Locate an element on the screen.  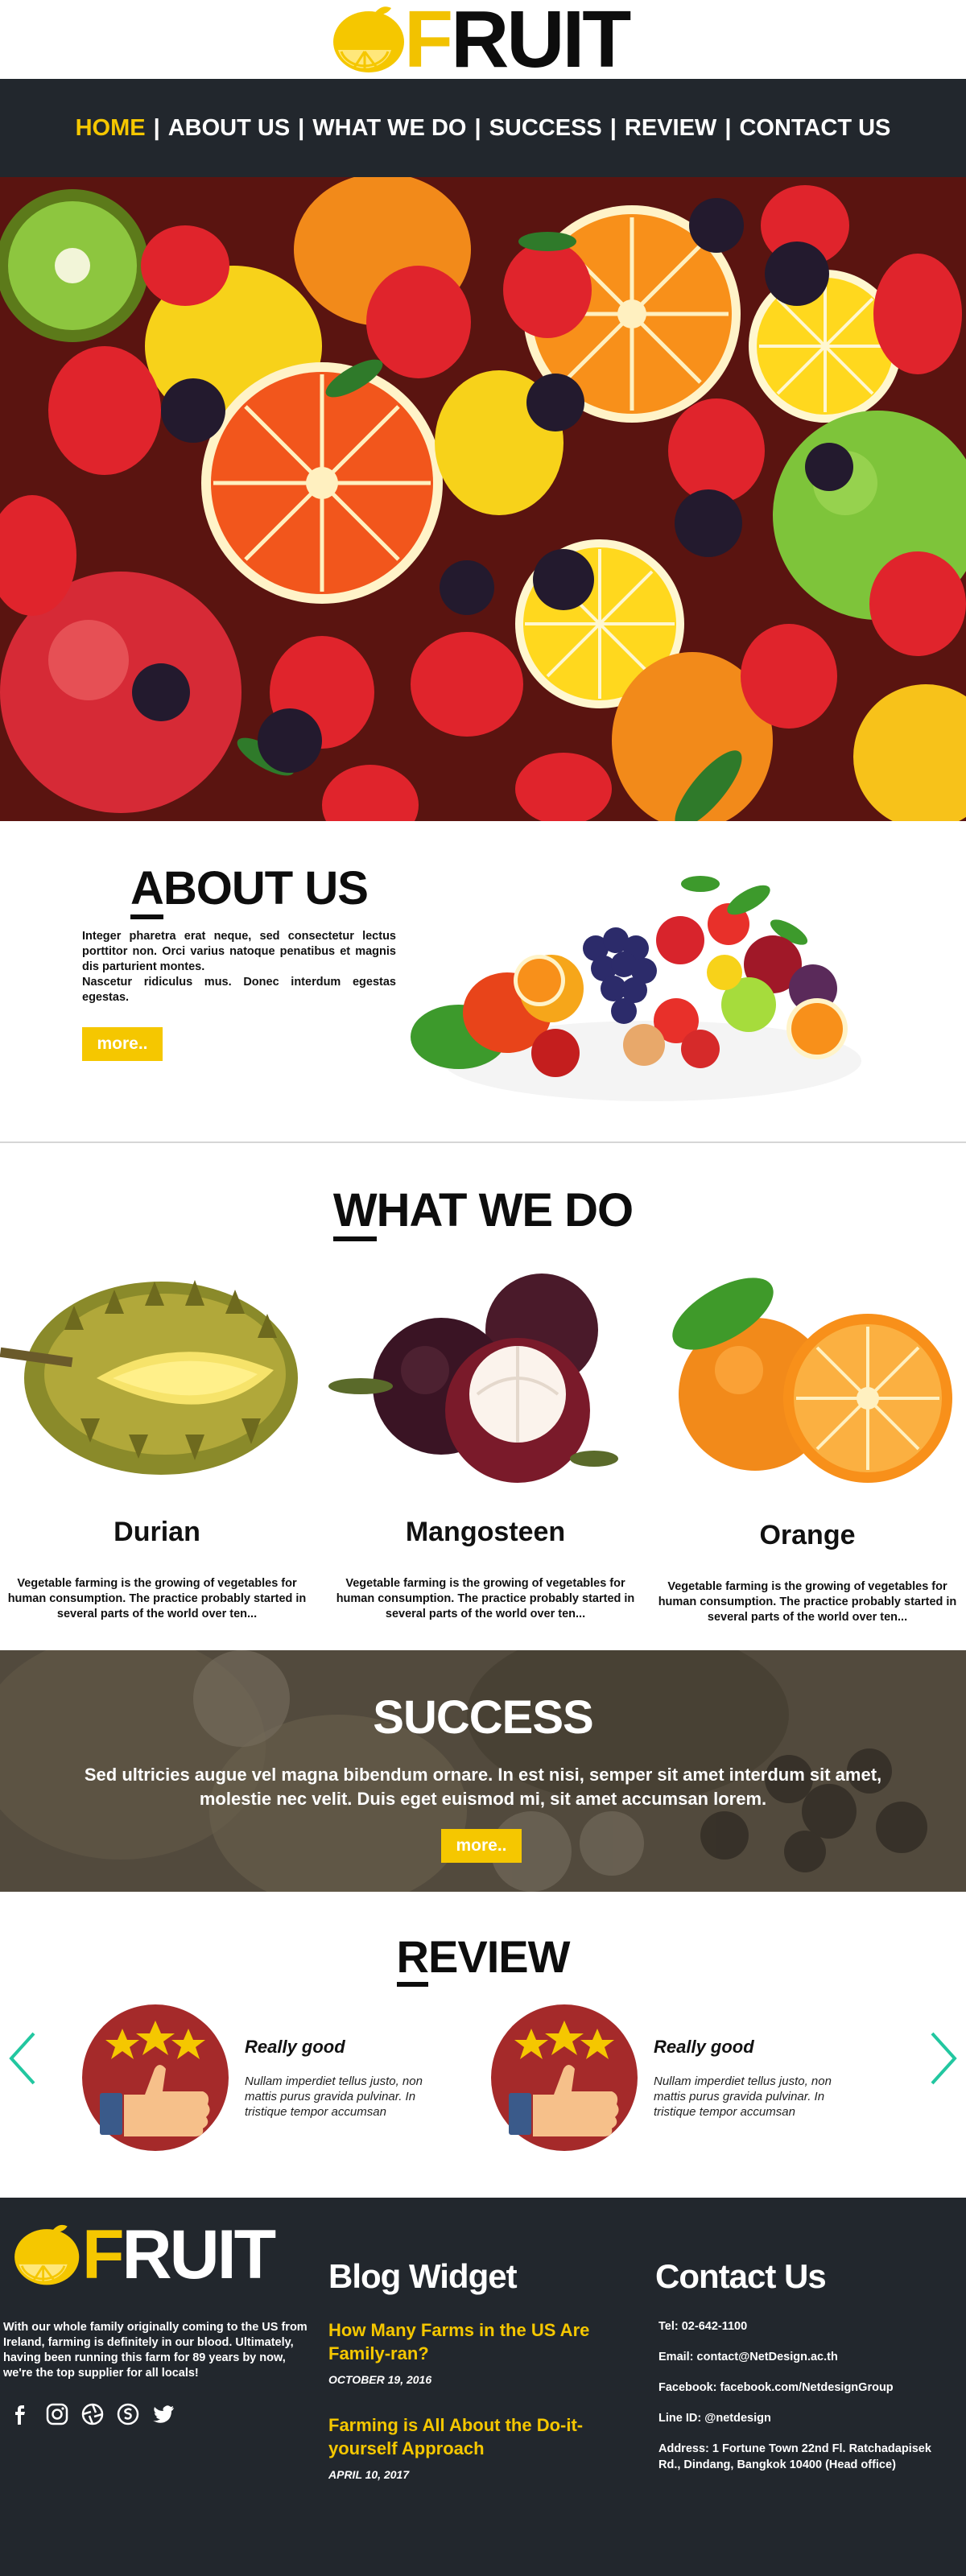
logo-bar: FRUIT is located at coordinates (483, 40).